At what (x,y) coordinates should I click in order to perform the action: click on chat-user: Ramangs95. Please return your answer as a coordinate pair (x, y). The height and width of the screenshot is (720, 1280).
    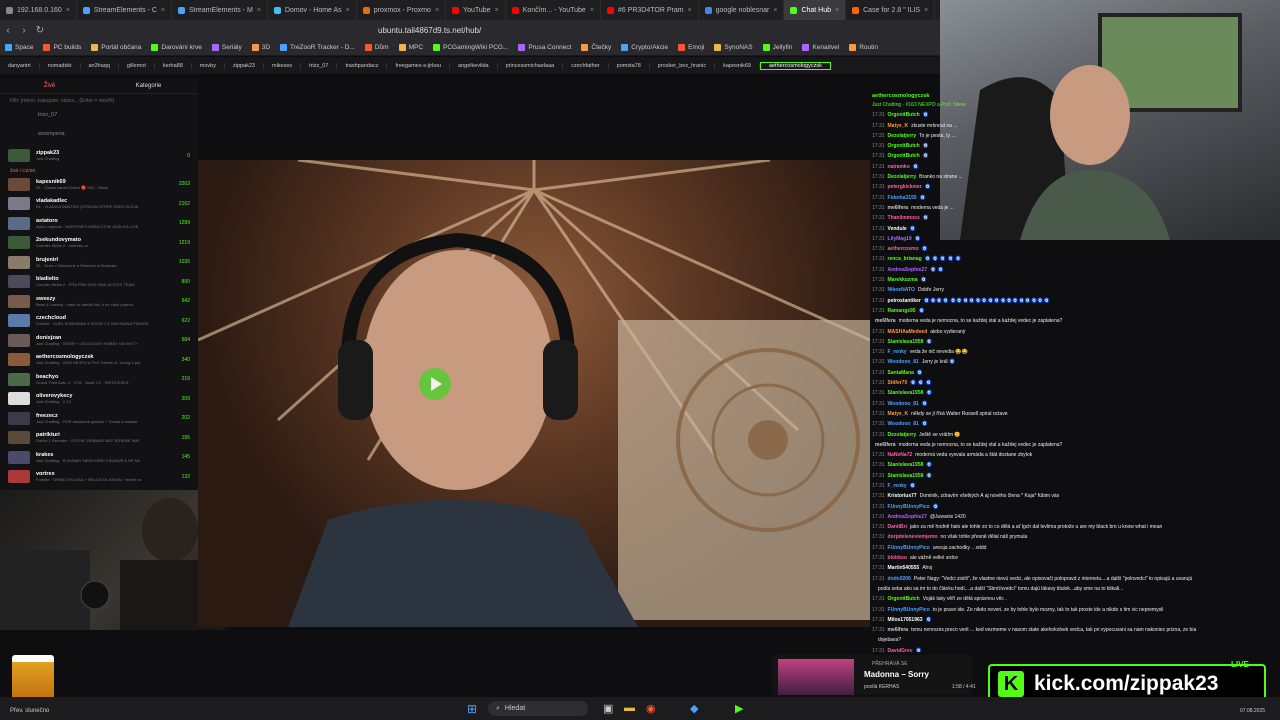
    Looking at the image, I should click on (902, 311).